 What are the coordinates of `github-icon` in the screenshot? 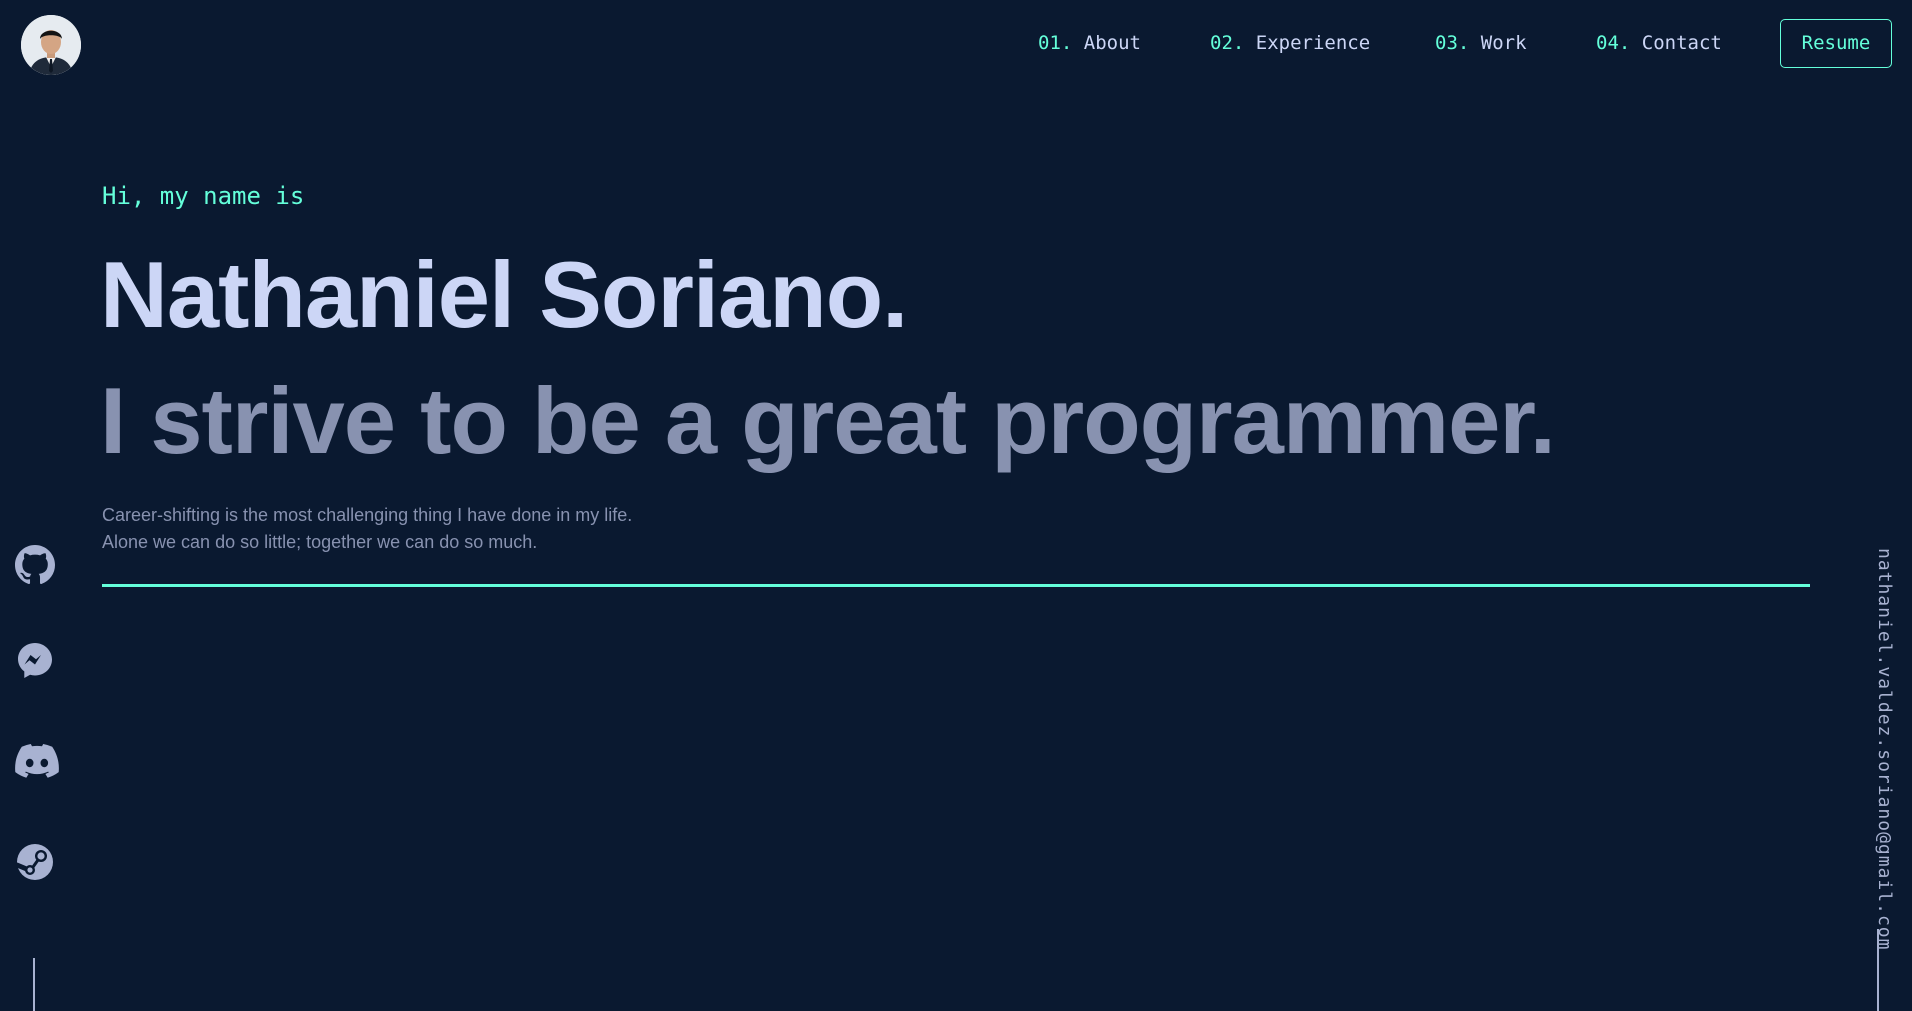 It's located at (35, 565).